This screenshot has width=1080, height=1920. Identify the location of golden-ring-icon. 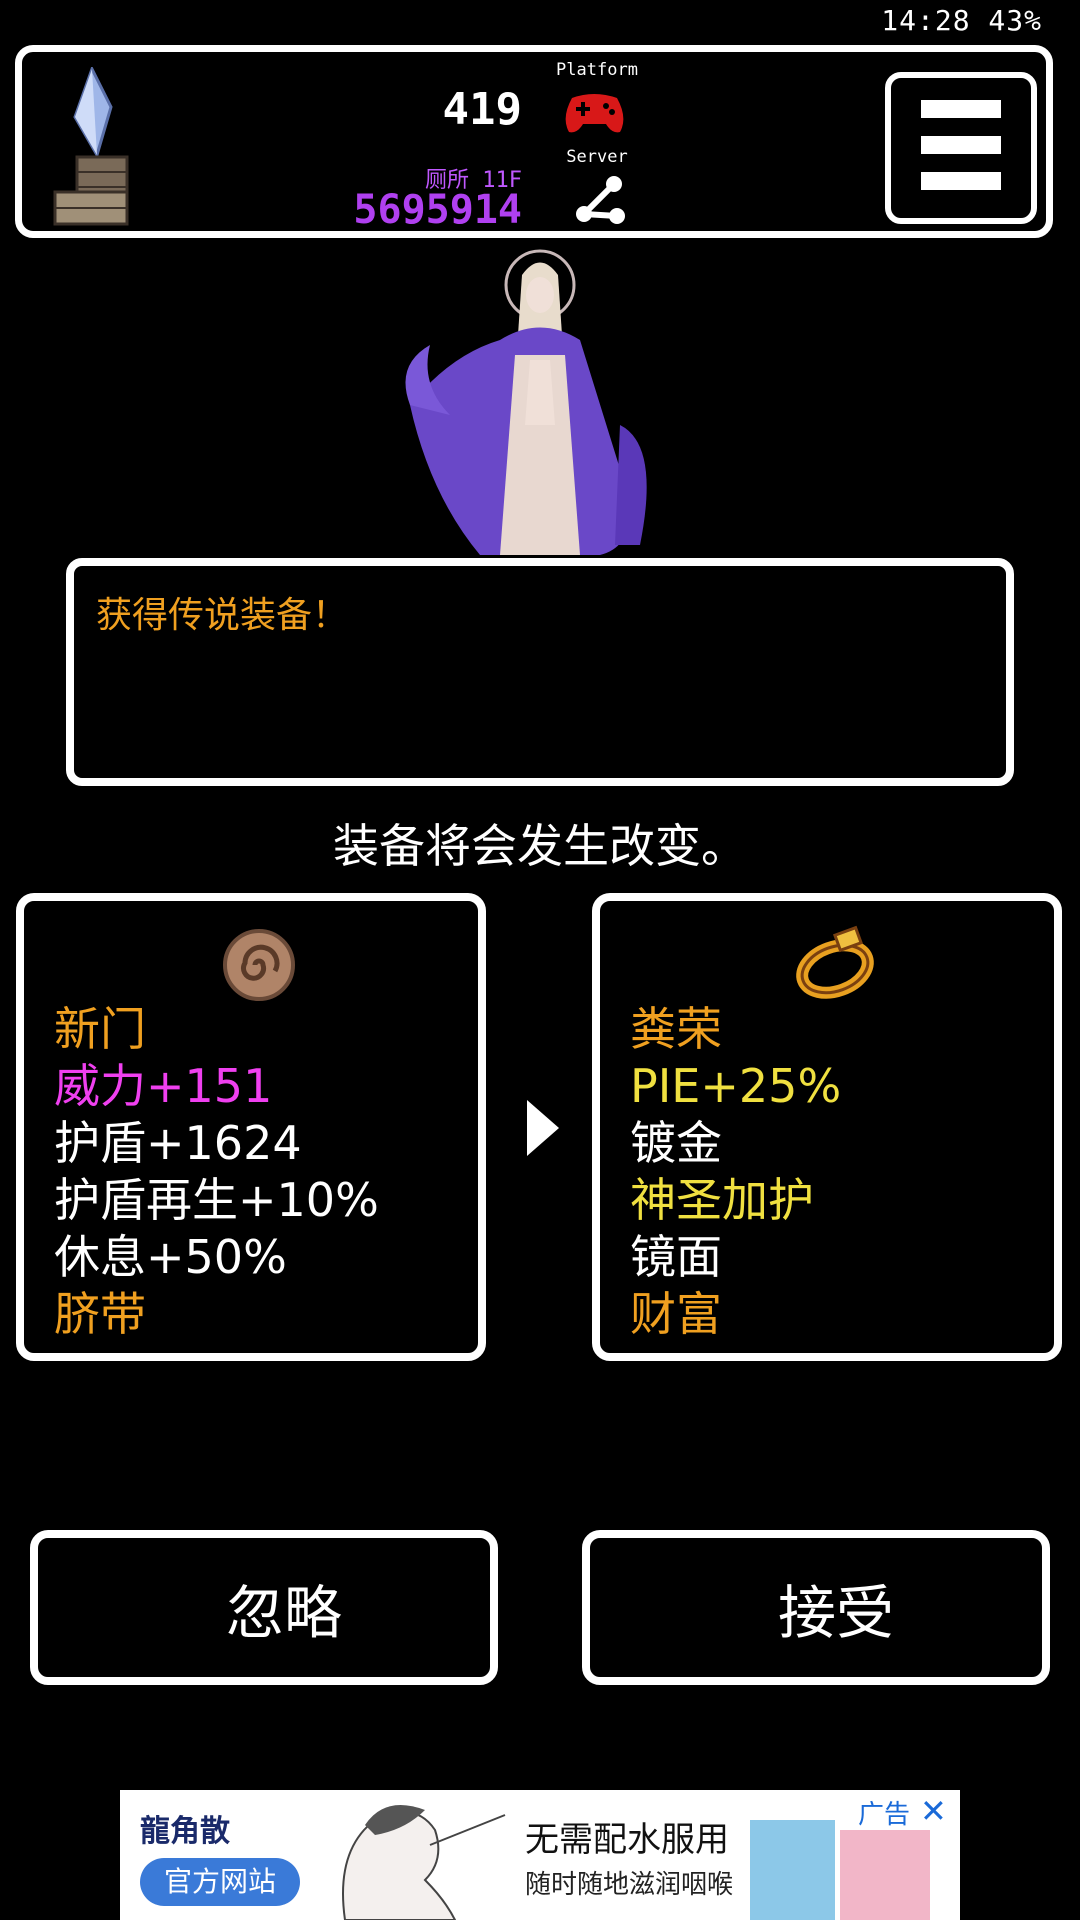
(835, 962).